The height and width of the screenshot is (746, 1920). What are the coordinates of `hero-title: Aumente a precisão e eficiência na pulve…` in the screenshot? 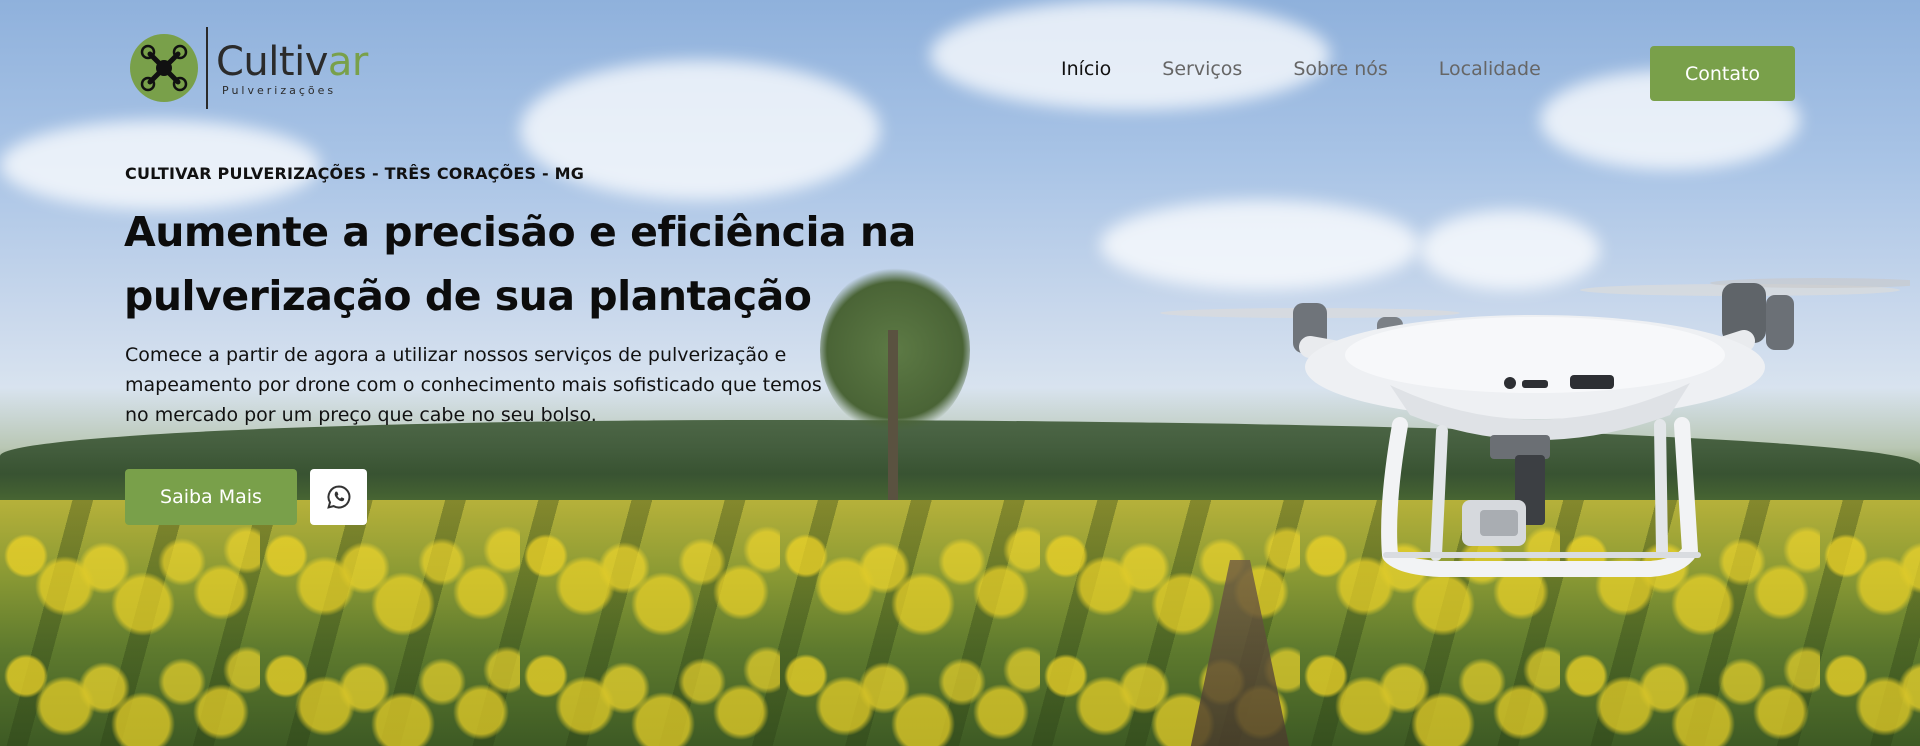 It's located at (524, 264).